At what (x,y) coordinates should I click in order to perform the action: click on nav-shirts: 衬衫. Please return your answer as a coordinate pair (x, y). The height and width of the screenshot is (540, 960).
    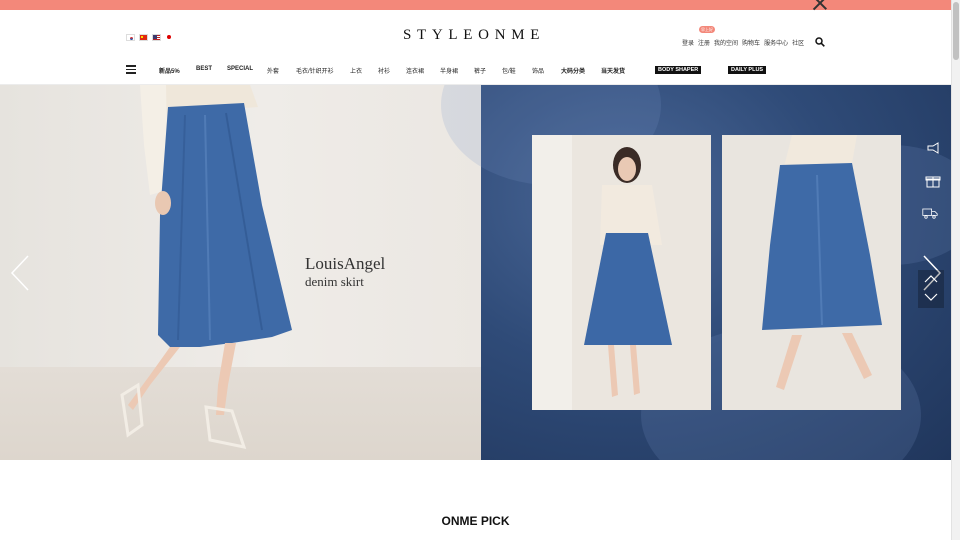
    Looking at the image, I should click on (384, 70).